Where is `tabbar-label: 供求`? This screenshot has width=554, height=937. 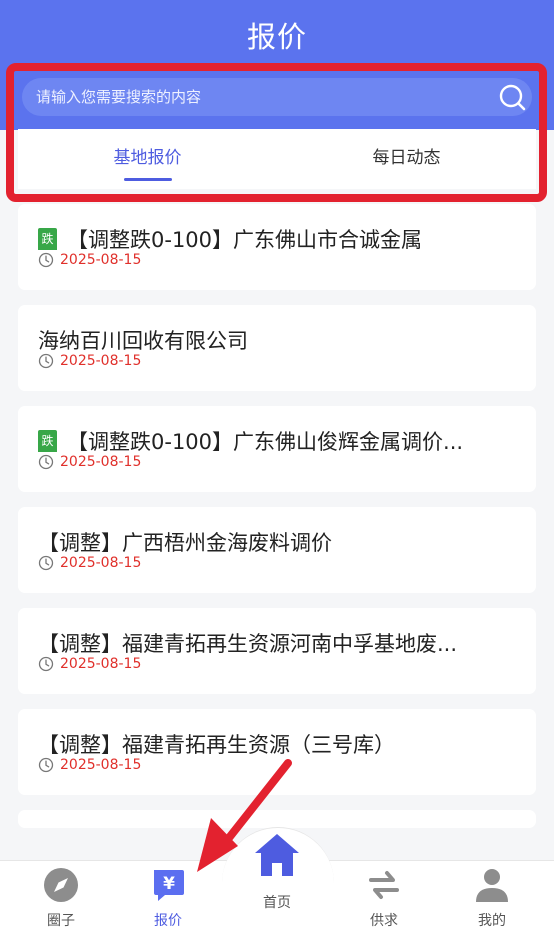 tabbar-label: 供求 is located at coordinates (384, 921).